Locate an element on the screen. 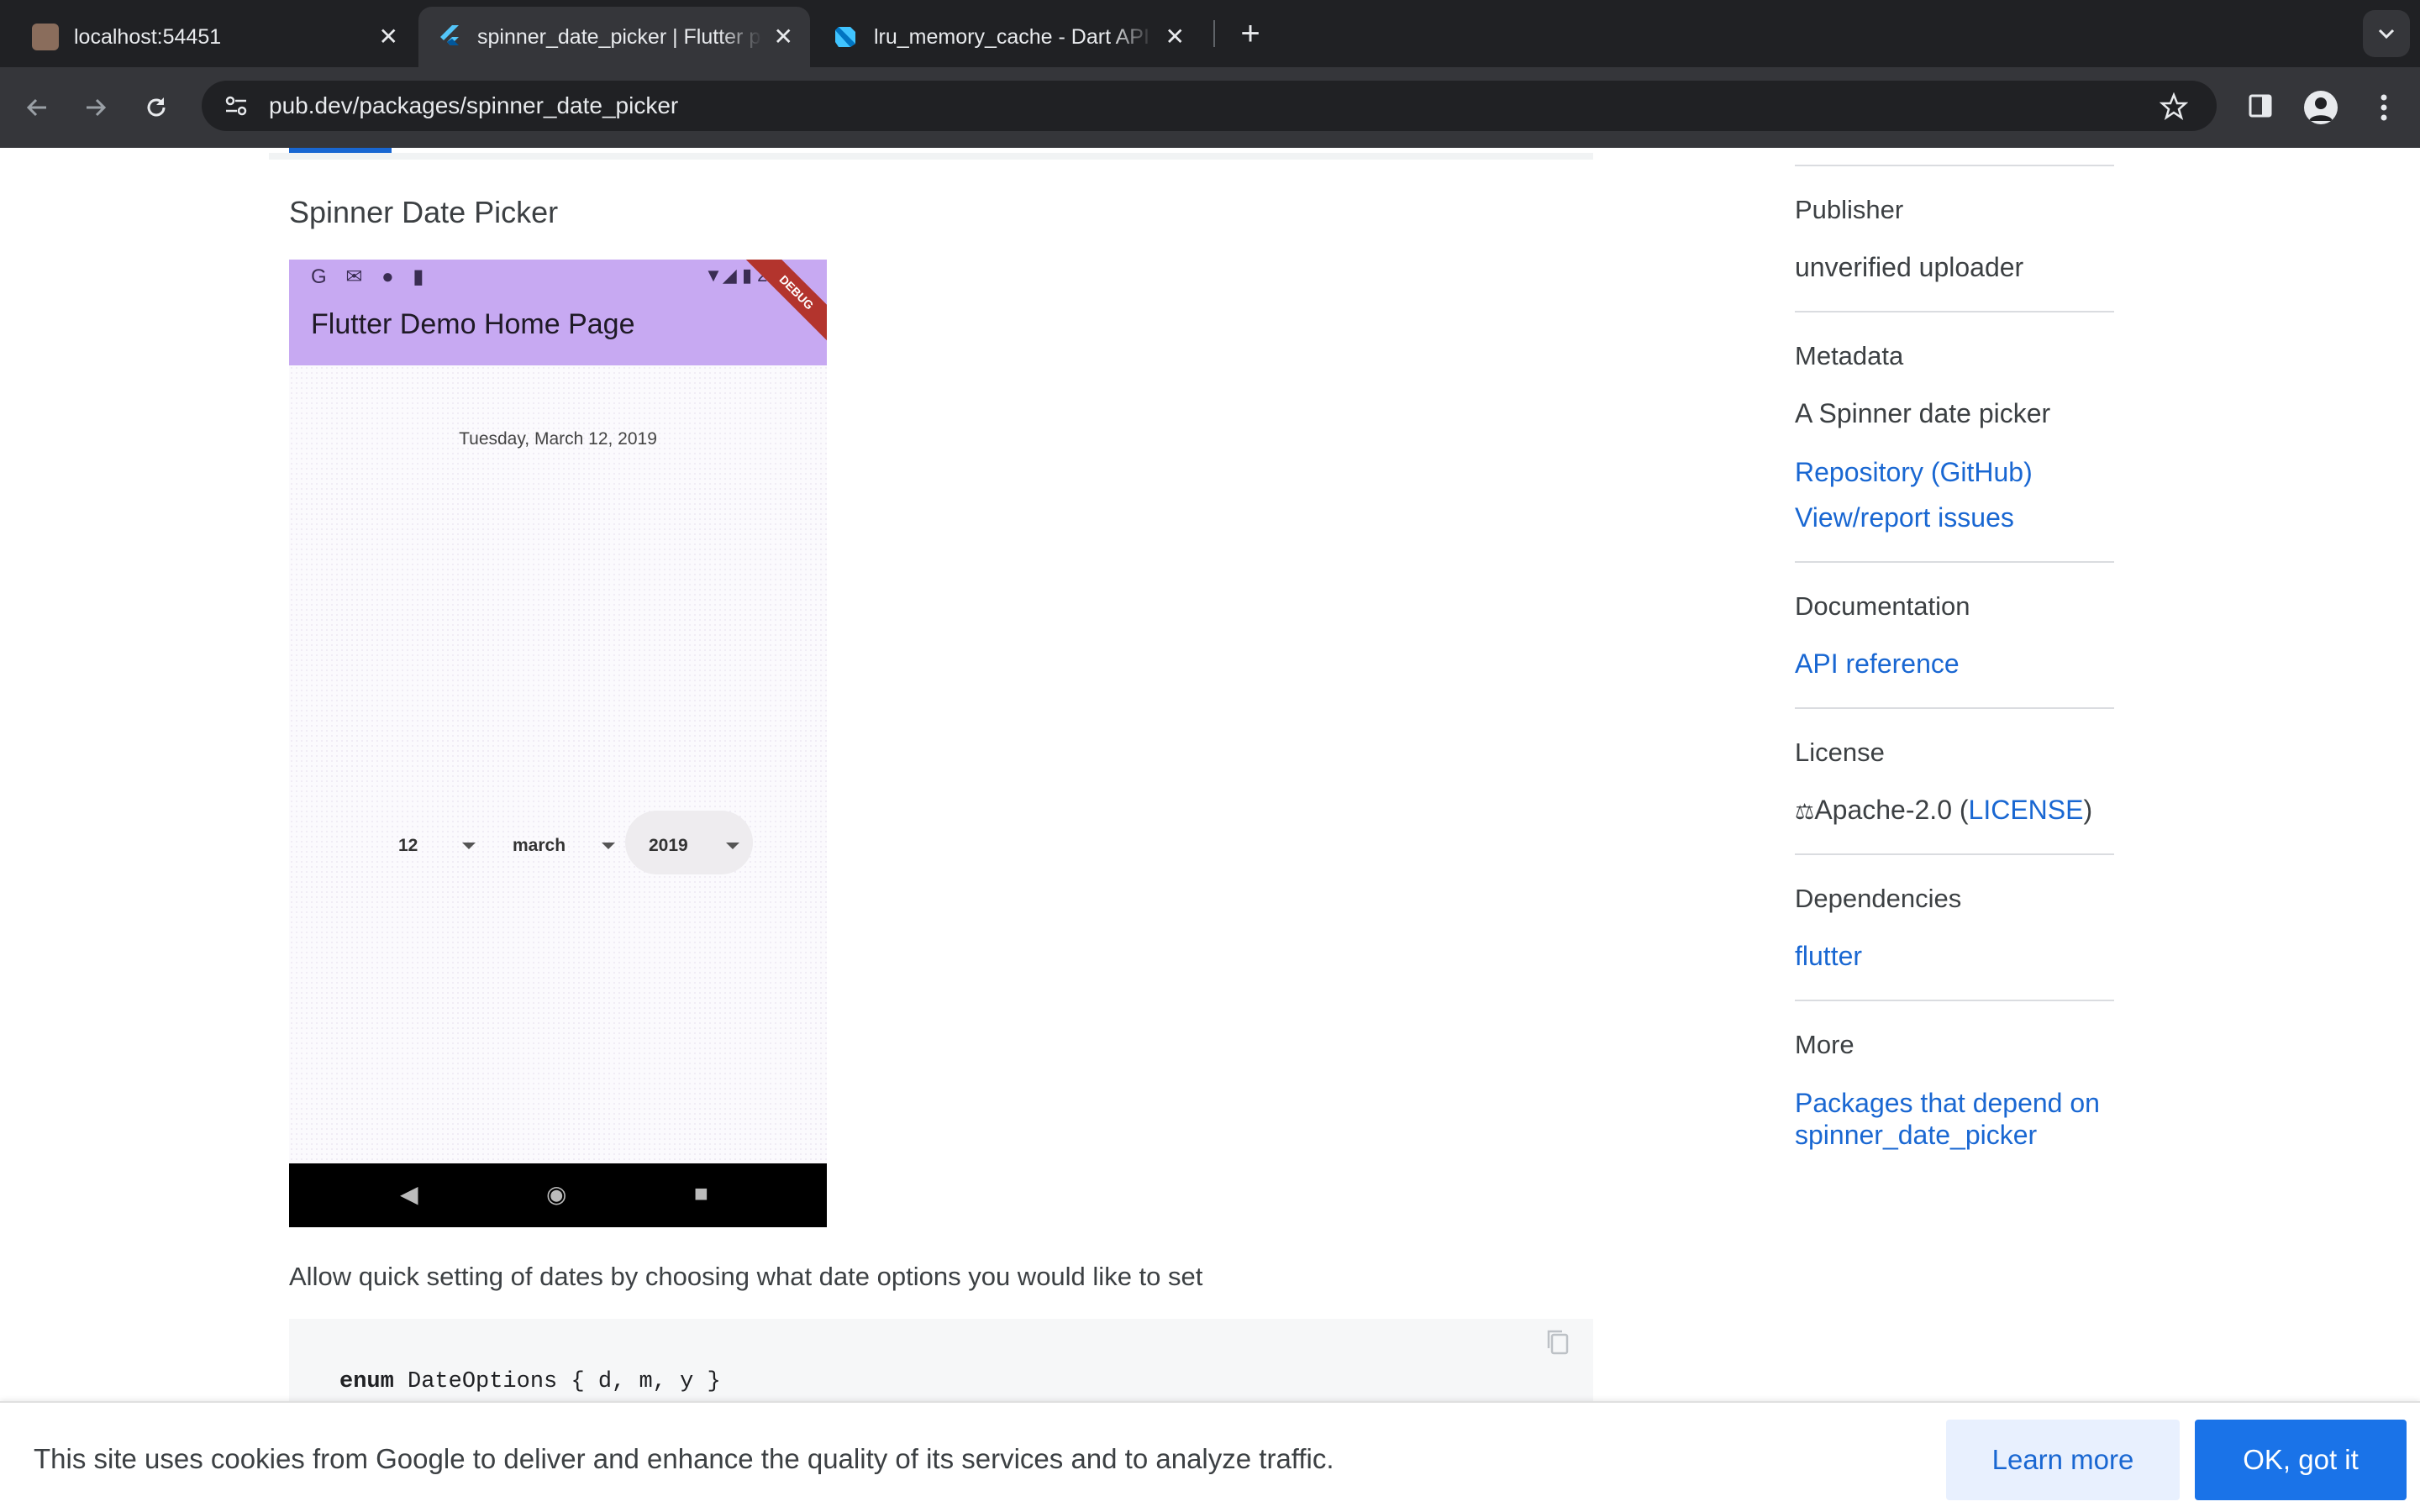  back-button is located at coordinates (36, 107).